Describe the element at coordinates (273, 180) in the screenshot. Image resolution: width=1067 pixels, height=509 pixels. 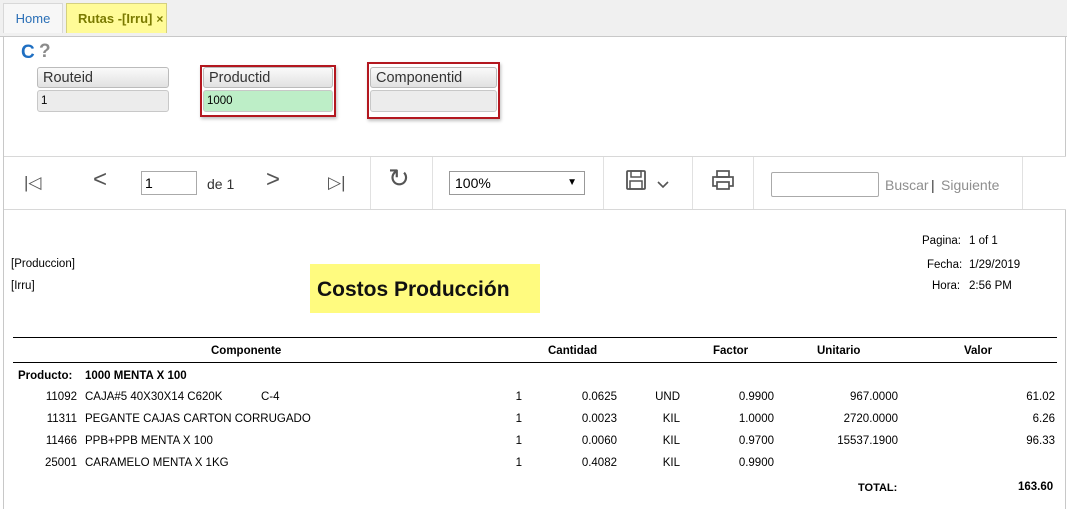
I see `next-page-icon: >` at that location.